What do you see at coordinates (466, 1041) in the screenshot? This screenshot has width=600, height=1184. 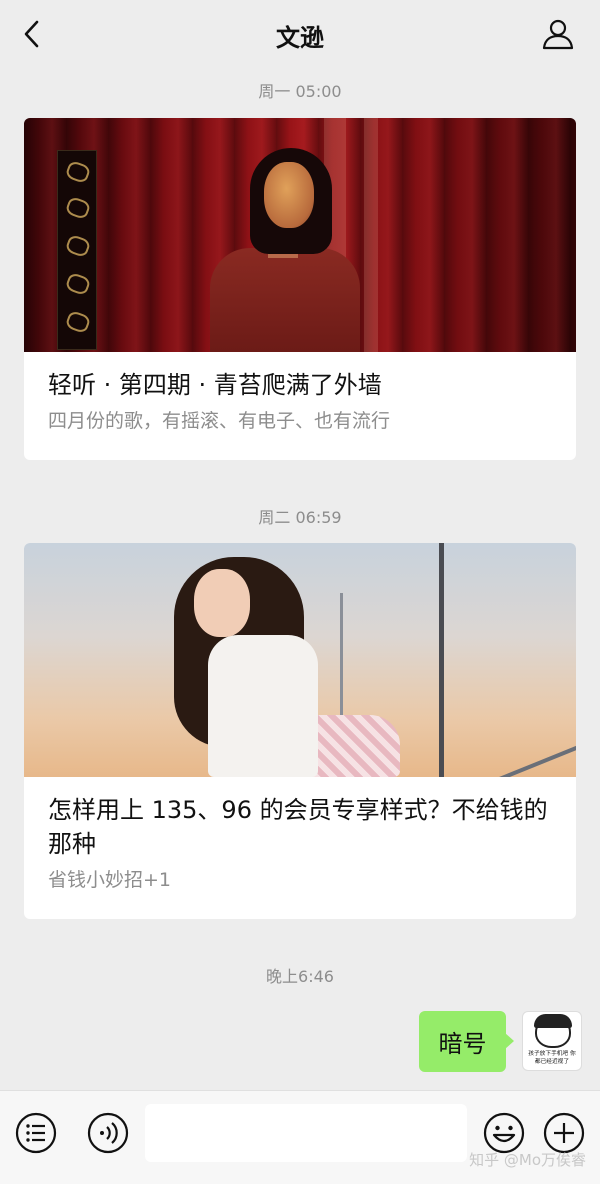 I see `message-bubble: 暗号` at bounding box center [466, 1041].